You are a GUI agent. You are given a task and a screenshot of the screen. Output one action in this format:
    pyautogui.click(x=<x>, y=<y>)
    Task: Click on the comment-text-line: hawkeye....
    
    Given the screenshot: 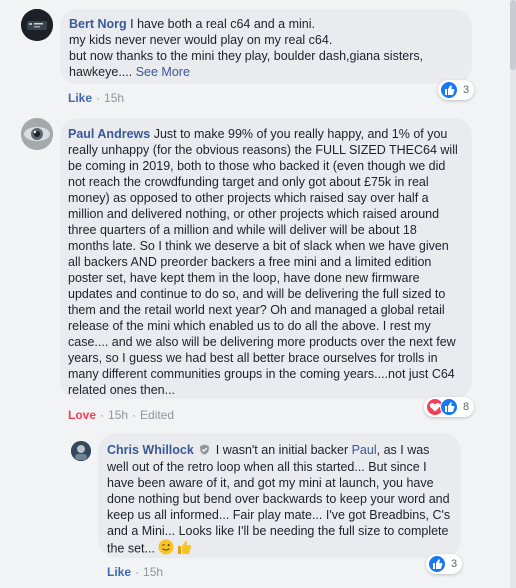 What is the action you would take?
    pyautogui.click(x=102, y=72)
    